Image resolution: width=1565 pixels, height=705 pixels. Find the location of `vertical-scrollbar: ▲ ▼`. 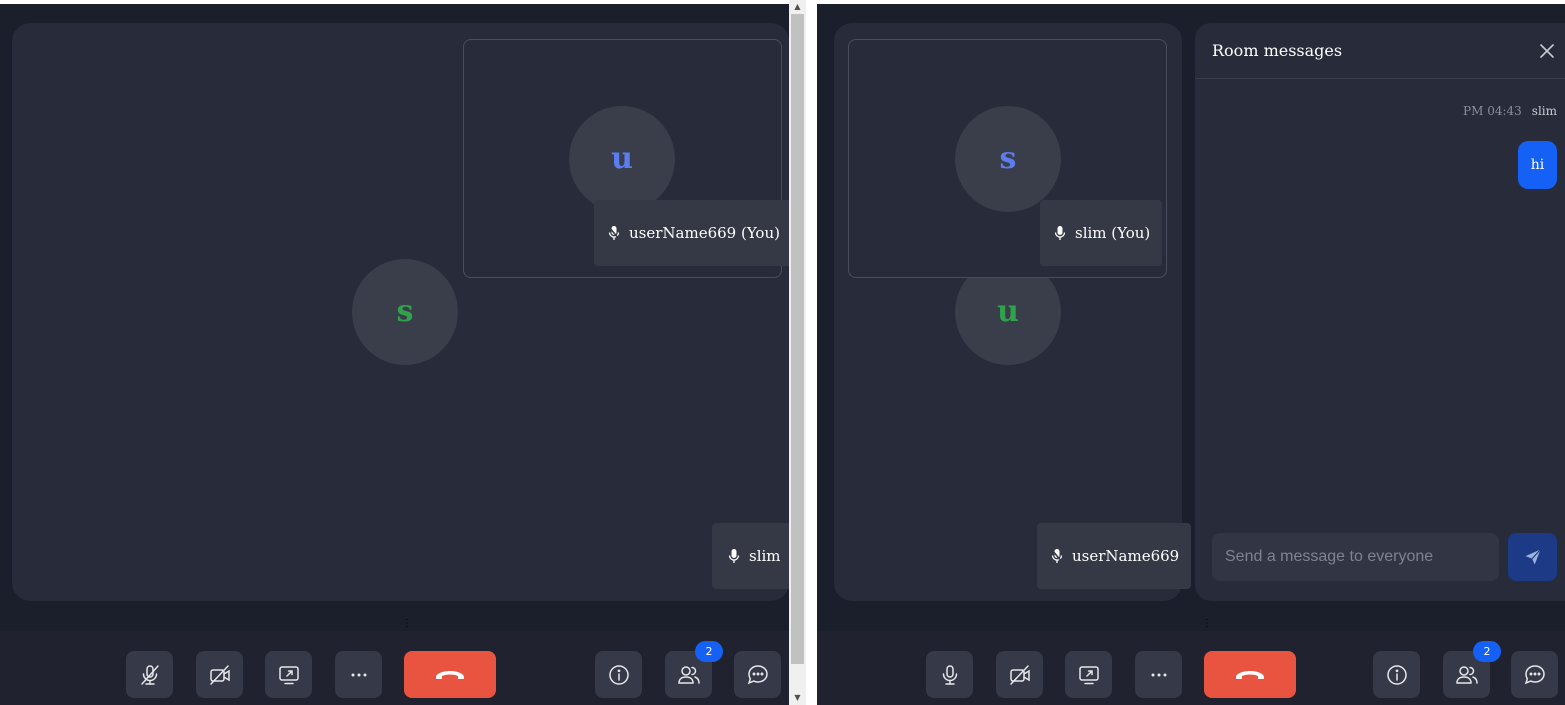

vertical-scrollbar: ▲ ▼ is located at coordinates (797, 352).